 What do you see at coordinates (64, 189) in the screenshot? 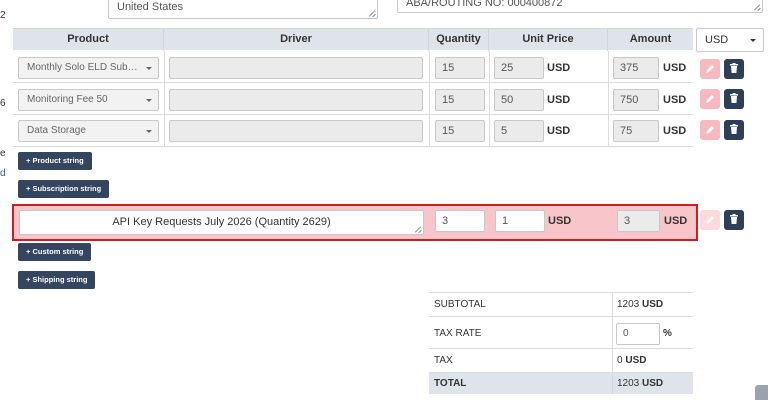
I see `add-subscription-string-button: + Subscription string` at bounding box center [64, 189].